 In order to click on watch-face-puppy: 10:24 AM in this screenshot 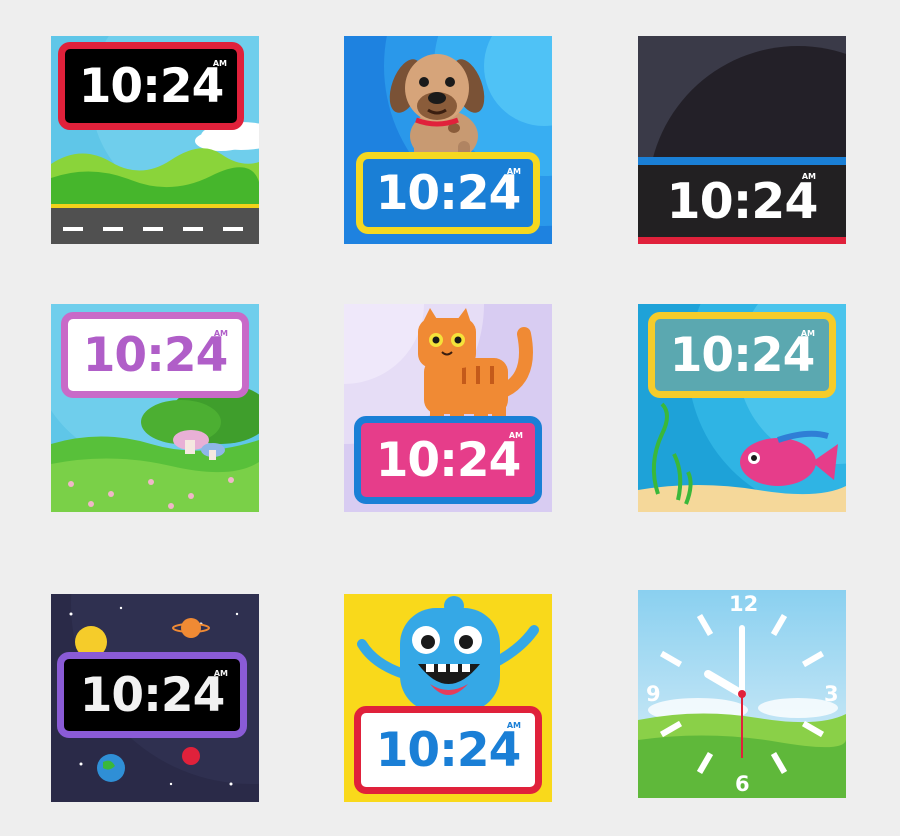, I will do `click(448, 140)`.